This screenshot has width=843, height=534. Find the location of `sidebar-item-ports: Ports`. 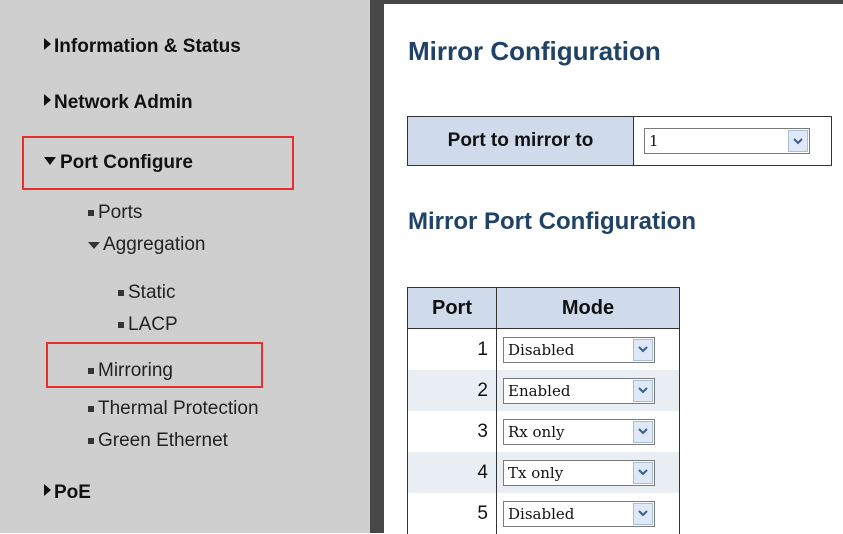

sidebar-item-ports: Ports is located at coordinates (115, 213).